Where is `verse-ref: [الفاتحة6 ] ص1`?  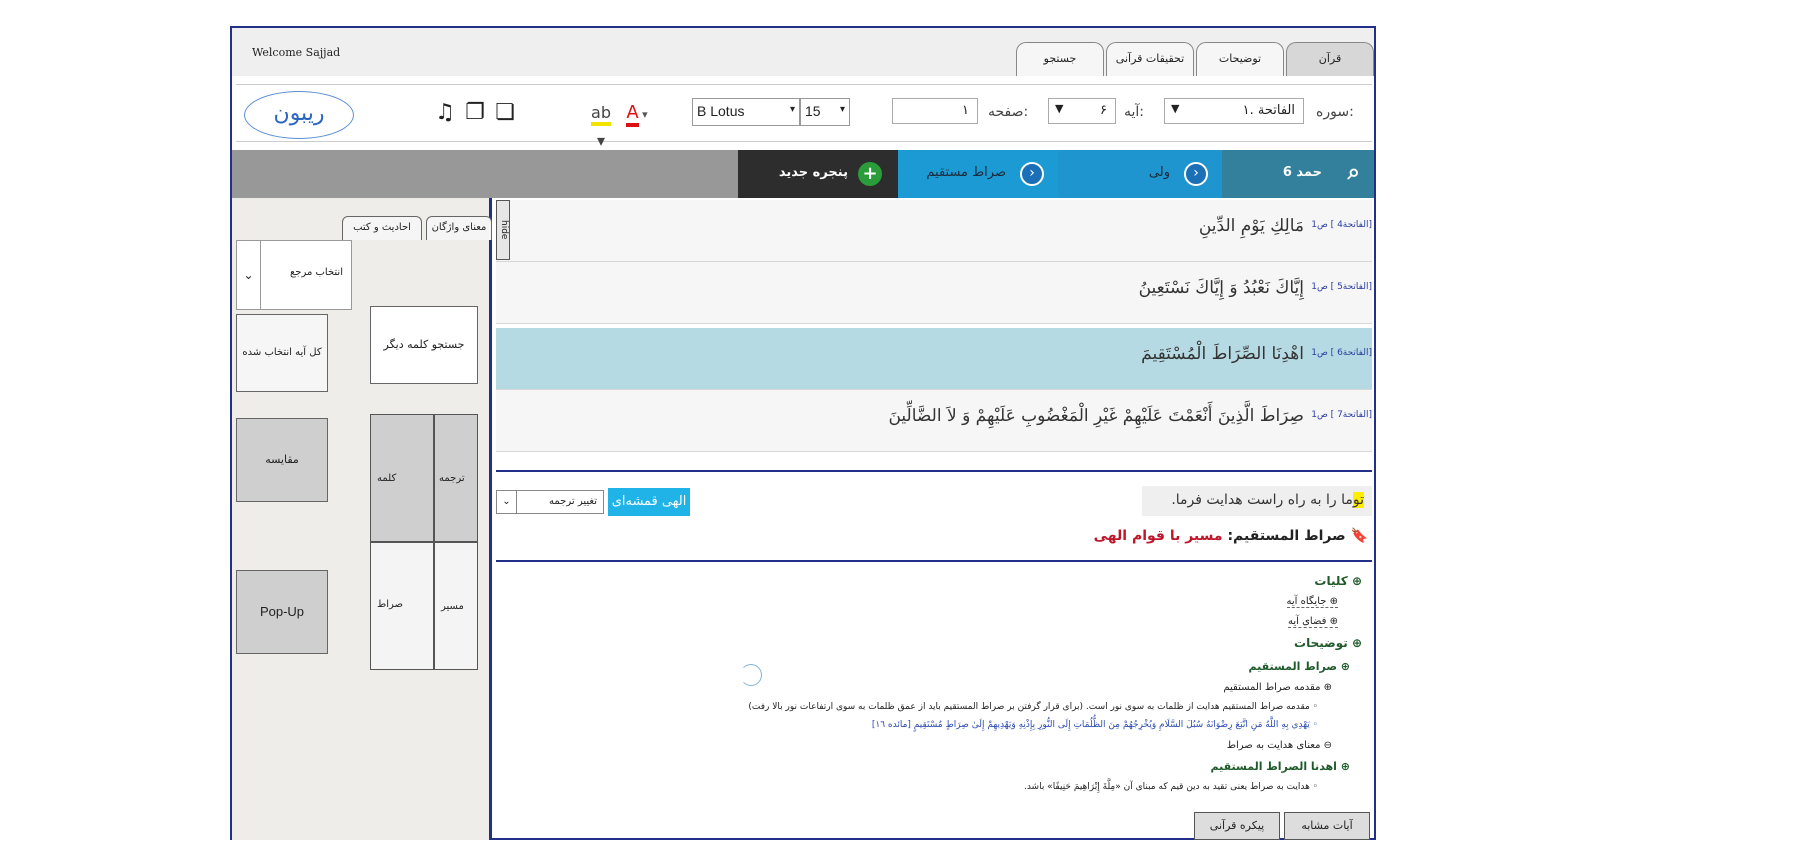
verse-ref: [الفاتحة6 ] ص1 is located at coordinates (1341, 353).